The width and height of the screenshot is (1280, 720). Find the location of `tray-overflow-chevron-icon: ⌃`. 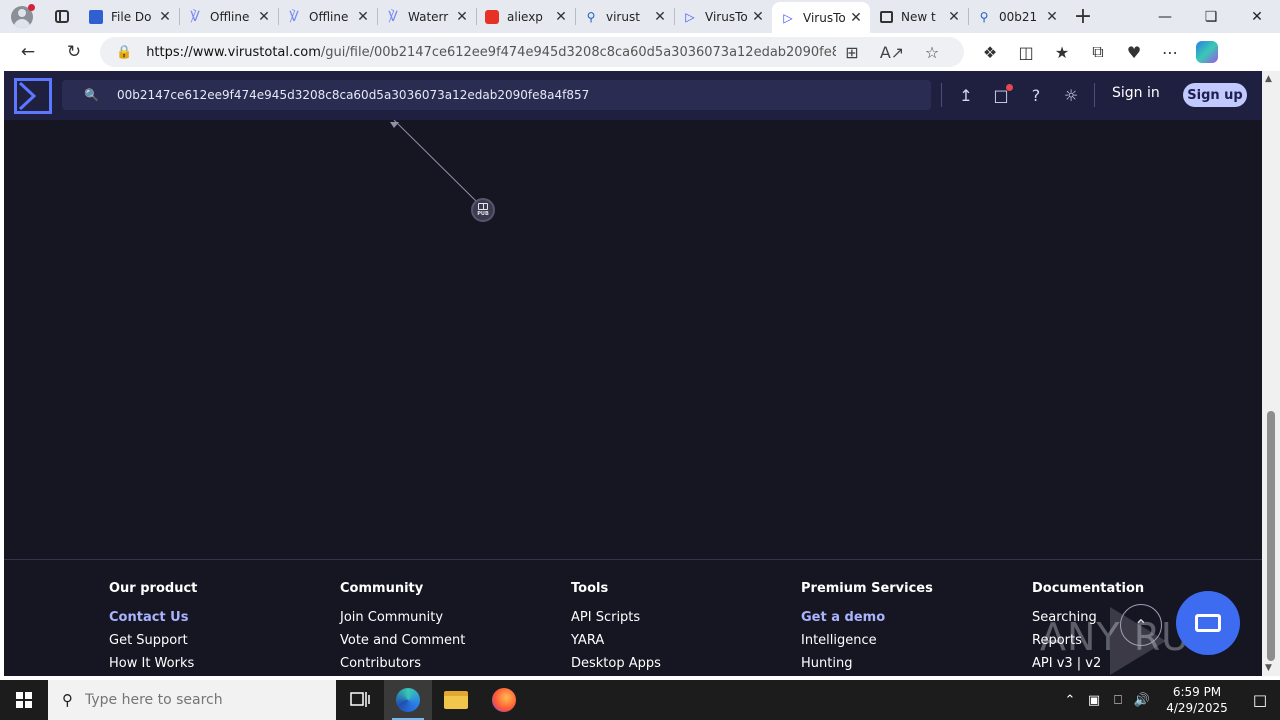

tray-overflow-chevron-icon: ⌃ is located at coordinates (1070, 700).